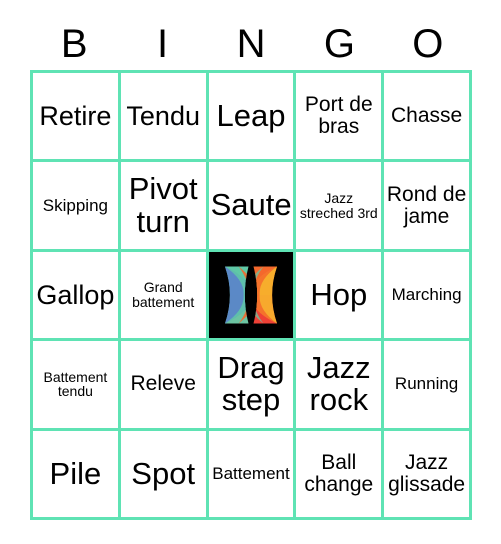 This screenshot has height=544, width=501. I want to click on bingo-cell-r3c5: Marching, so click(426, 295).